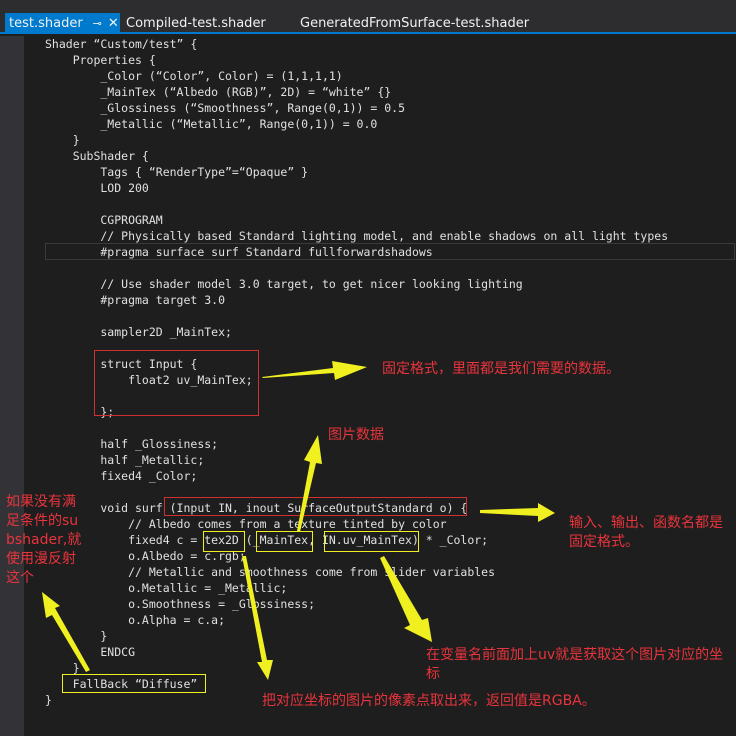  I want to click on arrow-fallback, so click(66, 632).